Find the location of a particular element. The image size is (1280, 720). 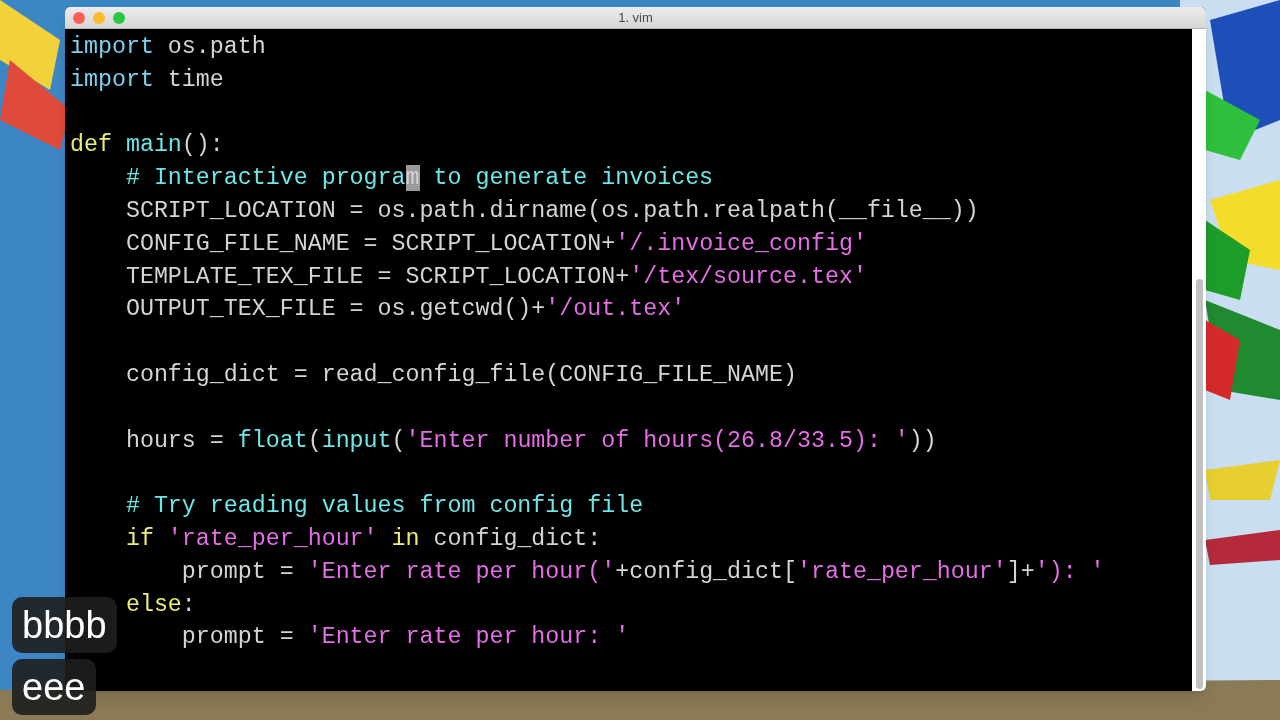

code-line: import os.path is located at coordinates (168, 47).